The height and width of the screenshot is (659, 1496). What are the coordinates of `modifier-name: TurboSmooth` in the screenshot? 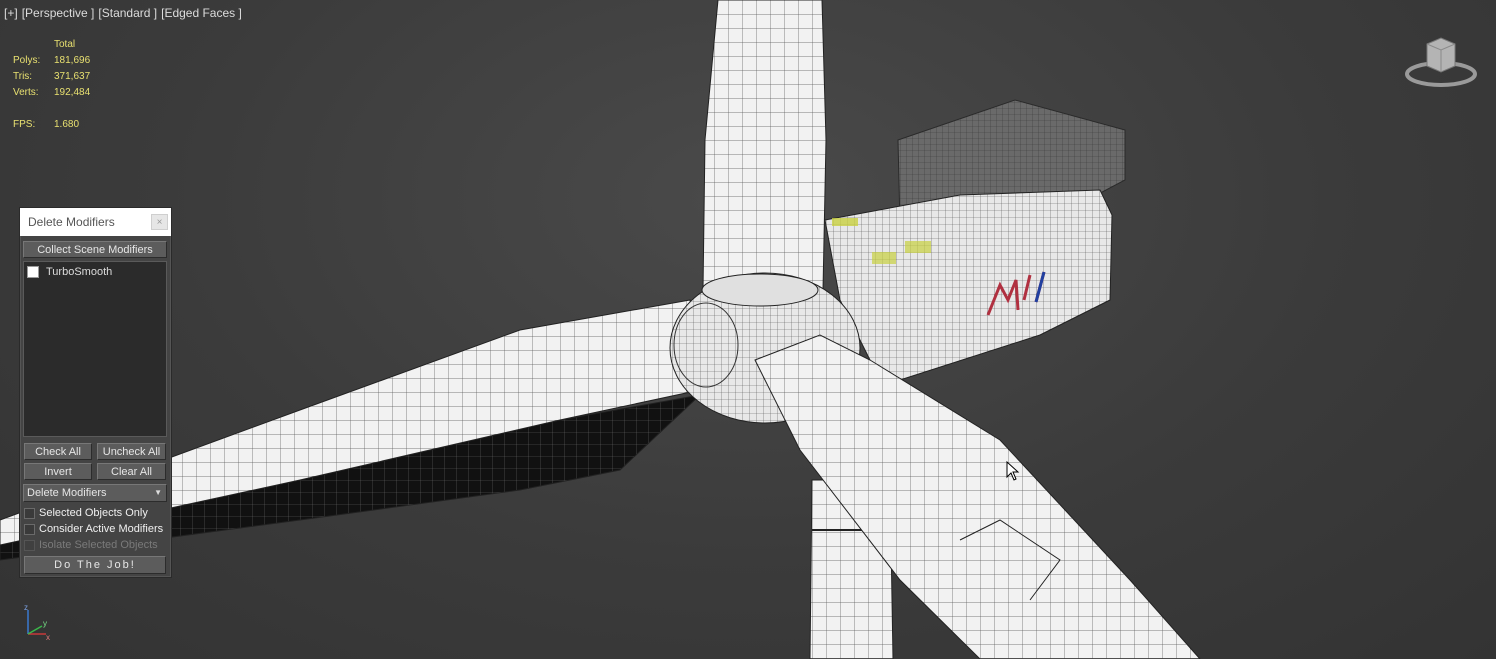 It's located at (79, 271).